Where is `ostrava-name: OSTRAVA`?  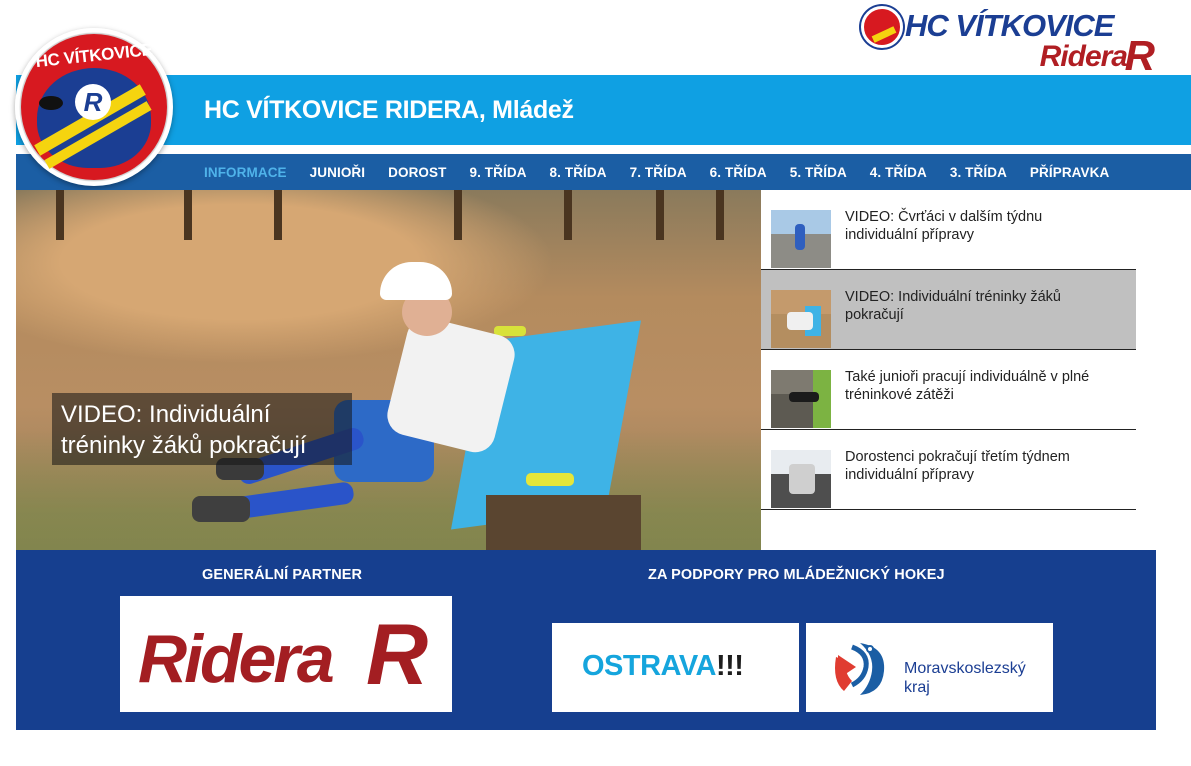
ostrava-name: OSTRAVA is located at coordinates (649, 666).